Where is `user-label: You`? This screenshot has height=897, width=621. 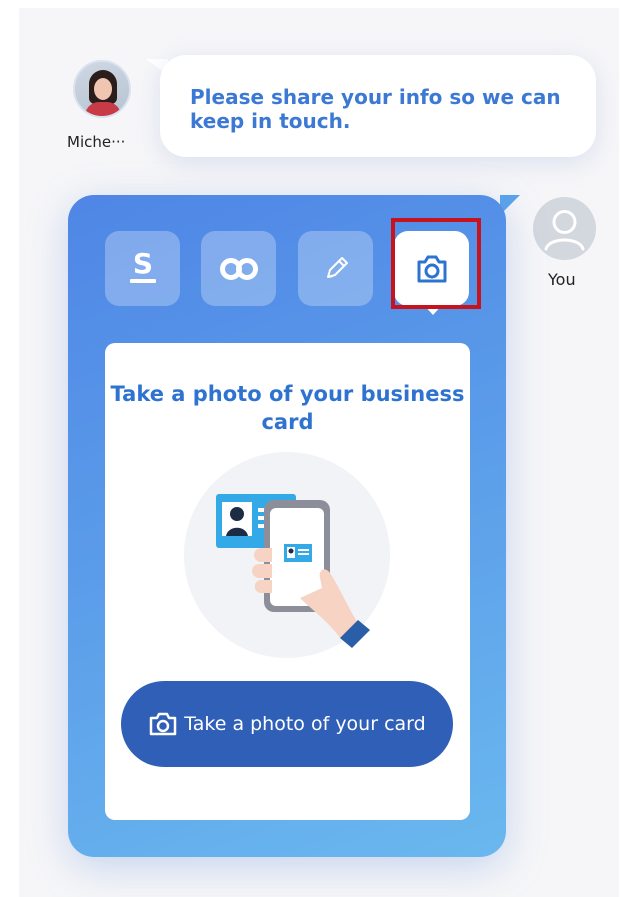 user-label: You is located at coordinates (562, 279).